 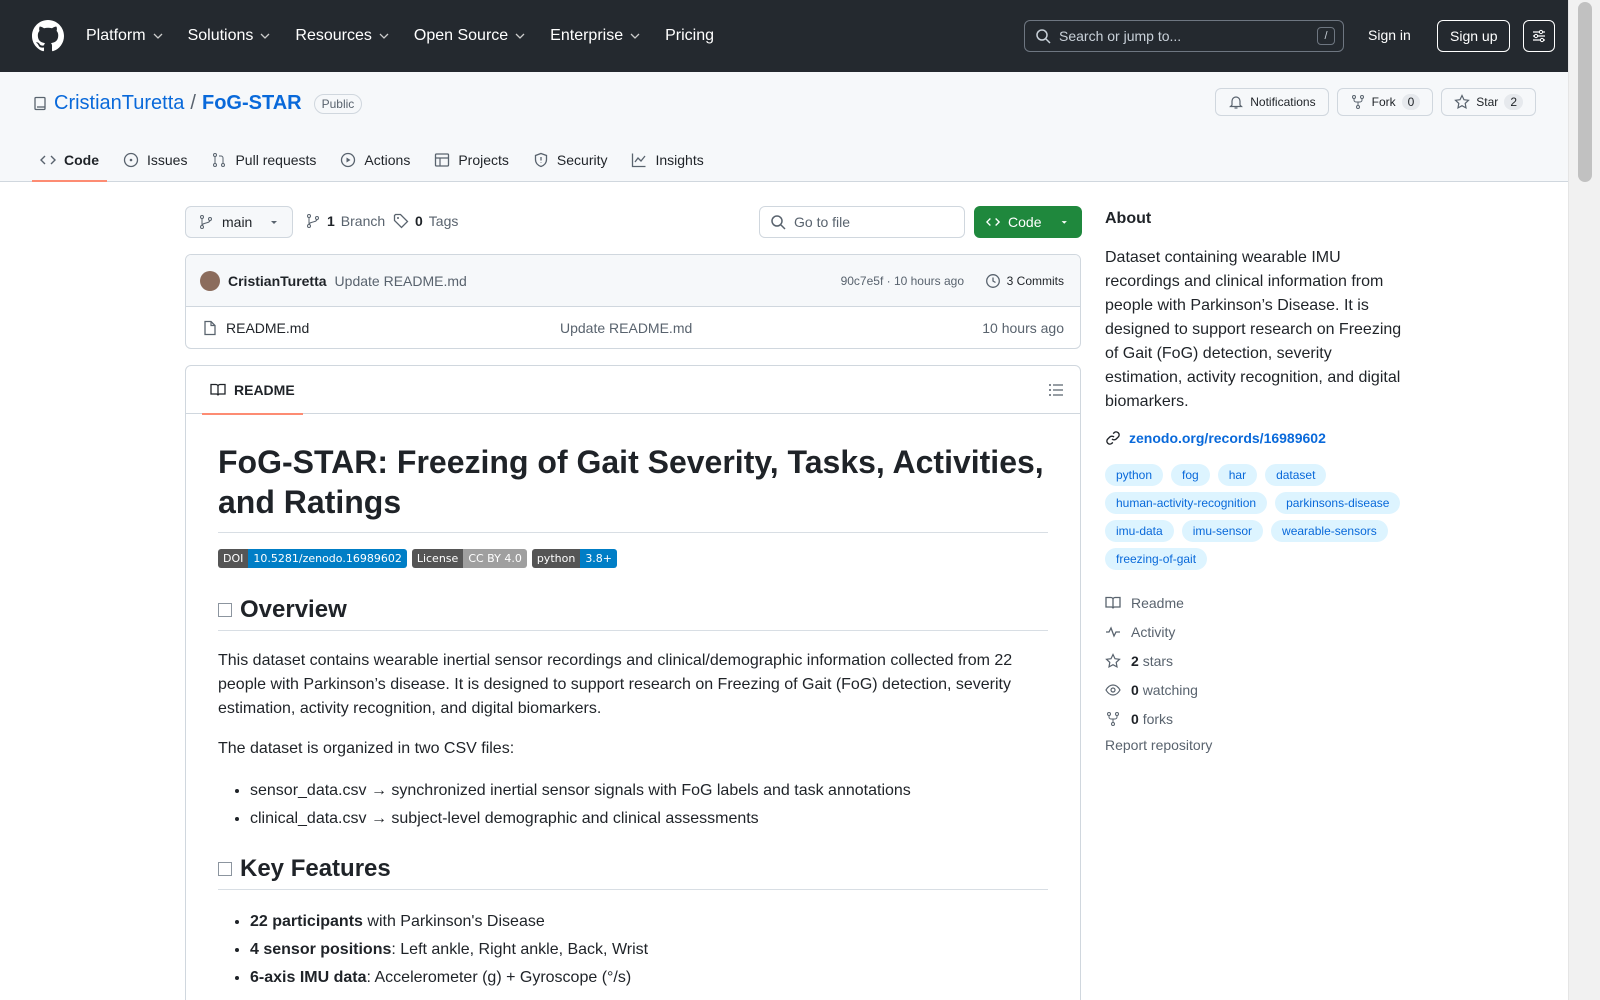 What do you see at coordinates (1158, 718) in the screenshot?
I see `forks-label: forks` at bounding box center [1158, 718].